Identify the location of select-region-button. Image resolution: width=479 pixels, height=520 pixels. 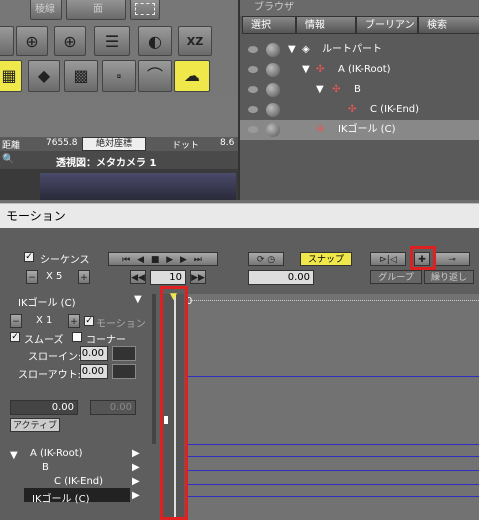
(145, 10).